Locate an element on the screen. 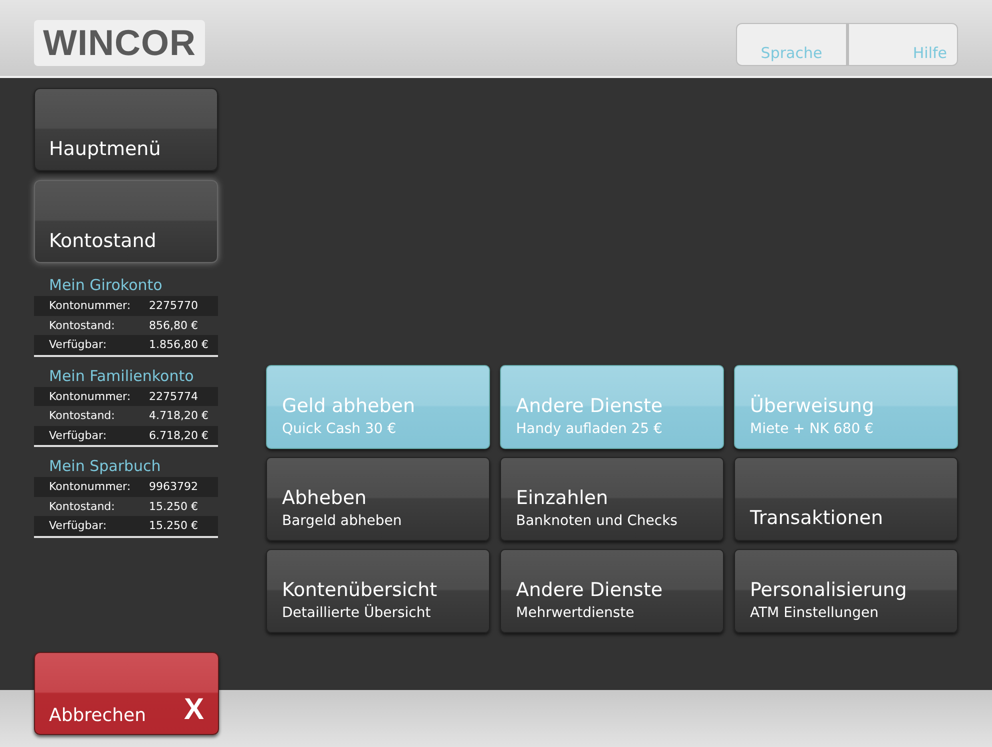 The image size is (992, 747). account-name: Mein Girokonto is located at coordinates (106, 285).